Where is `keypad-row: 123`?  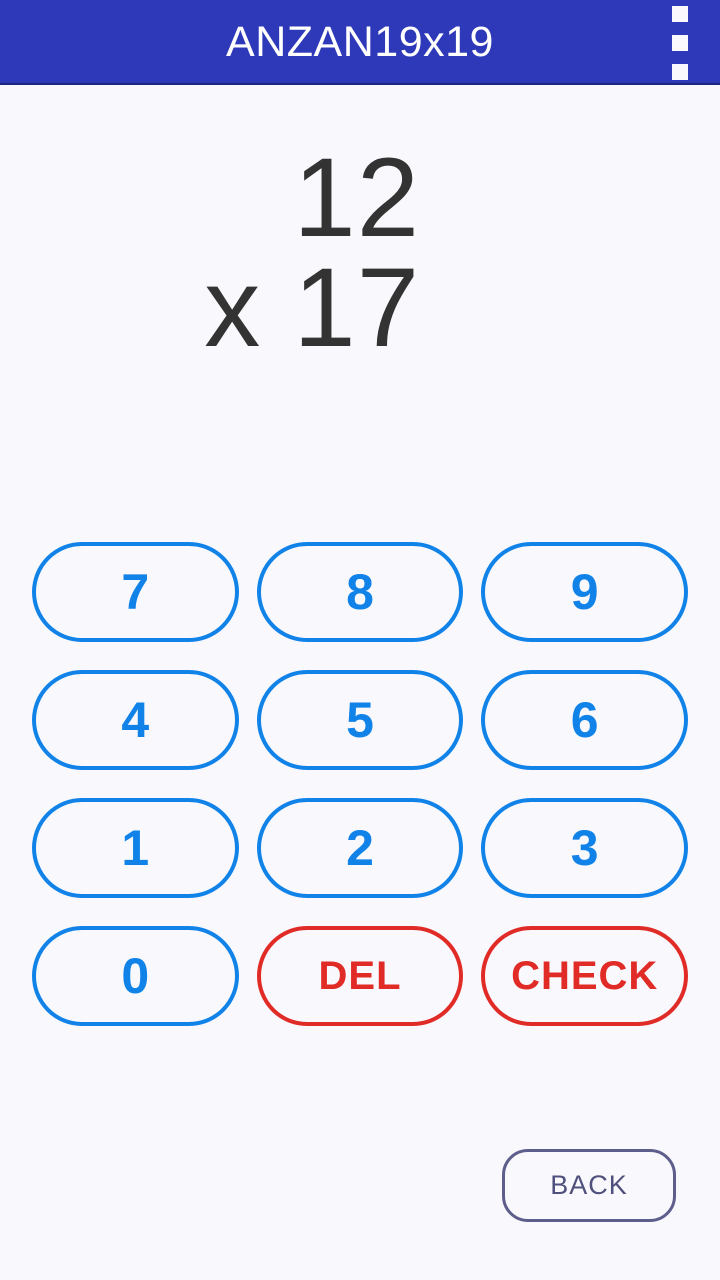
keypad-row: 123 is located at coordinates (360, 848).